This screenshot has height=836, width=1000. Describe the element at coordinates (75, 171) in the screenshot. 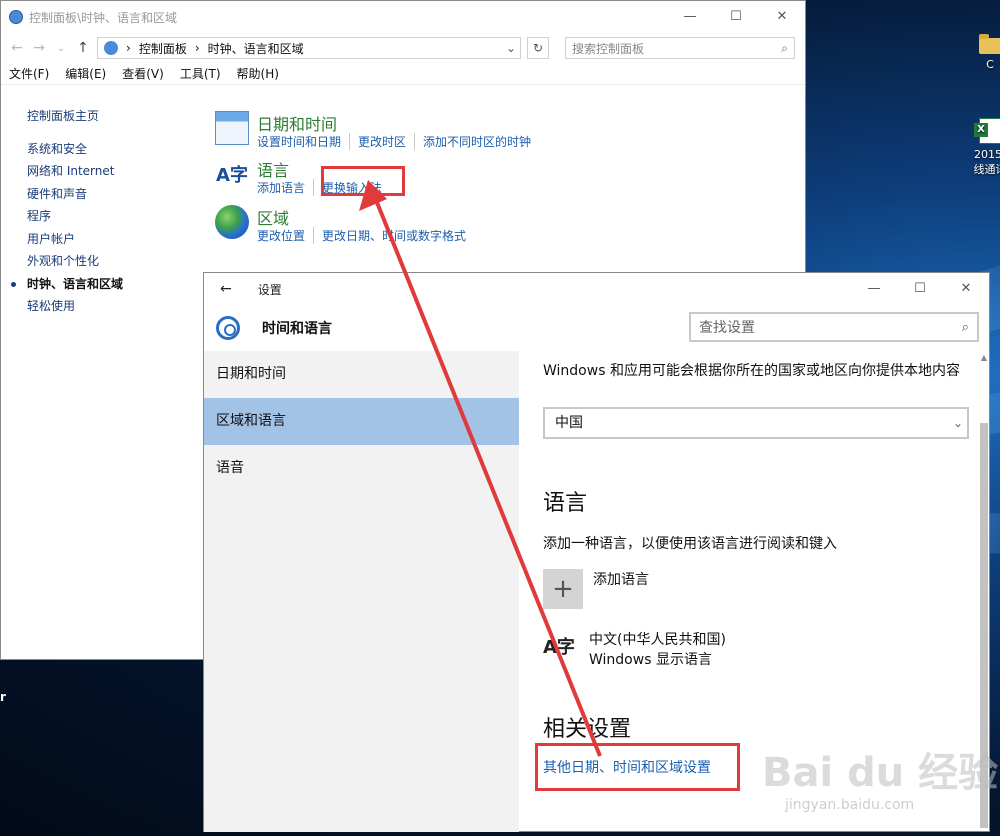

I see `sidebar-item-network: 网络和 Internet` at that location.